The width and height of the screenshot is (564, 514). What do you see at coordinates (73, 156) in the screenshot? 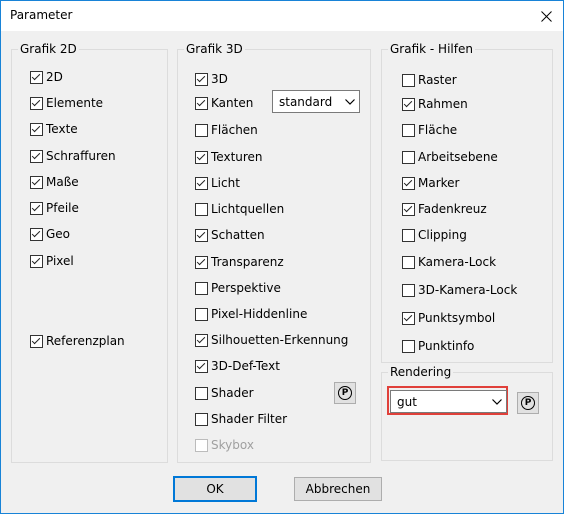
I see `checkbox-schraffuren: Schraffuren` at bounding box center [73, 156].